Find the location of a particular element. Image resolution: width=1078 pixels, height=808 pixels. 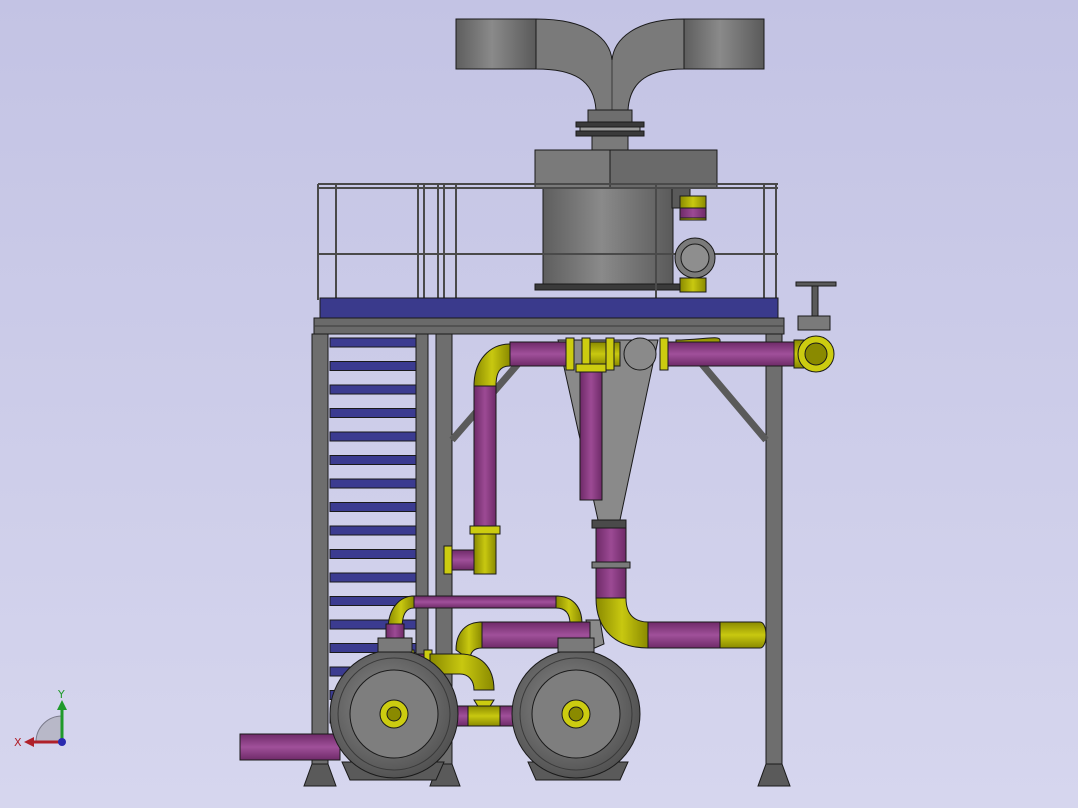

triad-x-label: X is located at coordinates (18, 742).